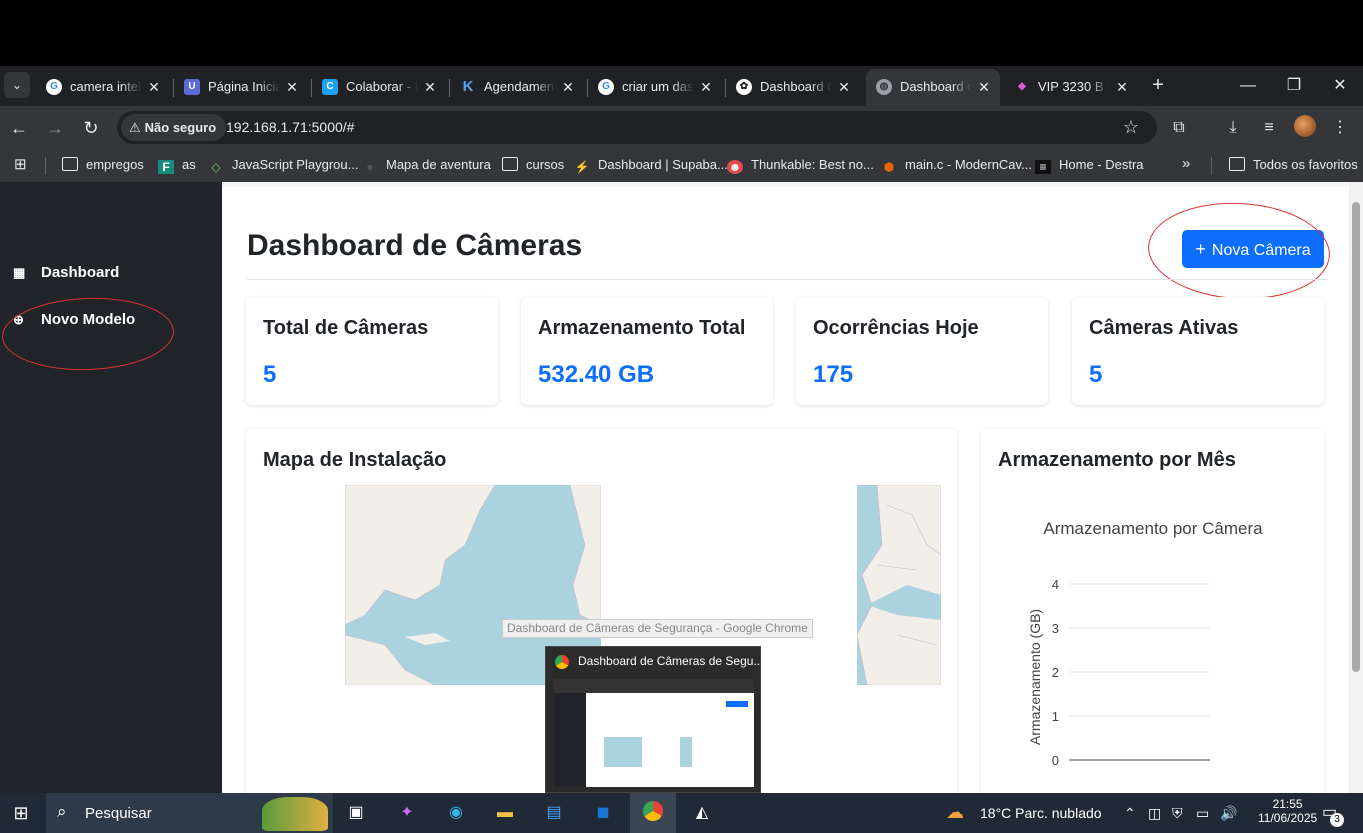 The width and height of the screenshot is (1363, 833). I want to click on outlook-icon: ◼, so click(603, 813).